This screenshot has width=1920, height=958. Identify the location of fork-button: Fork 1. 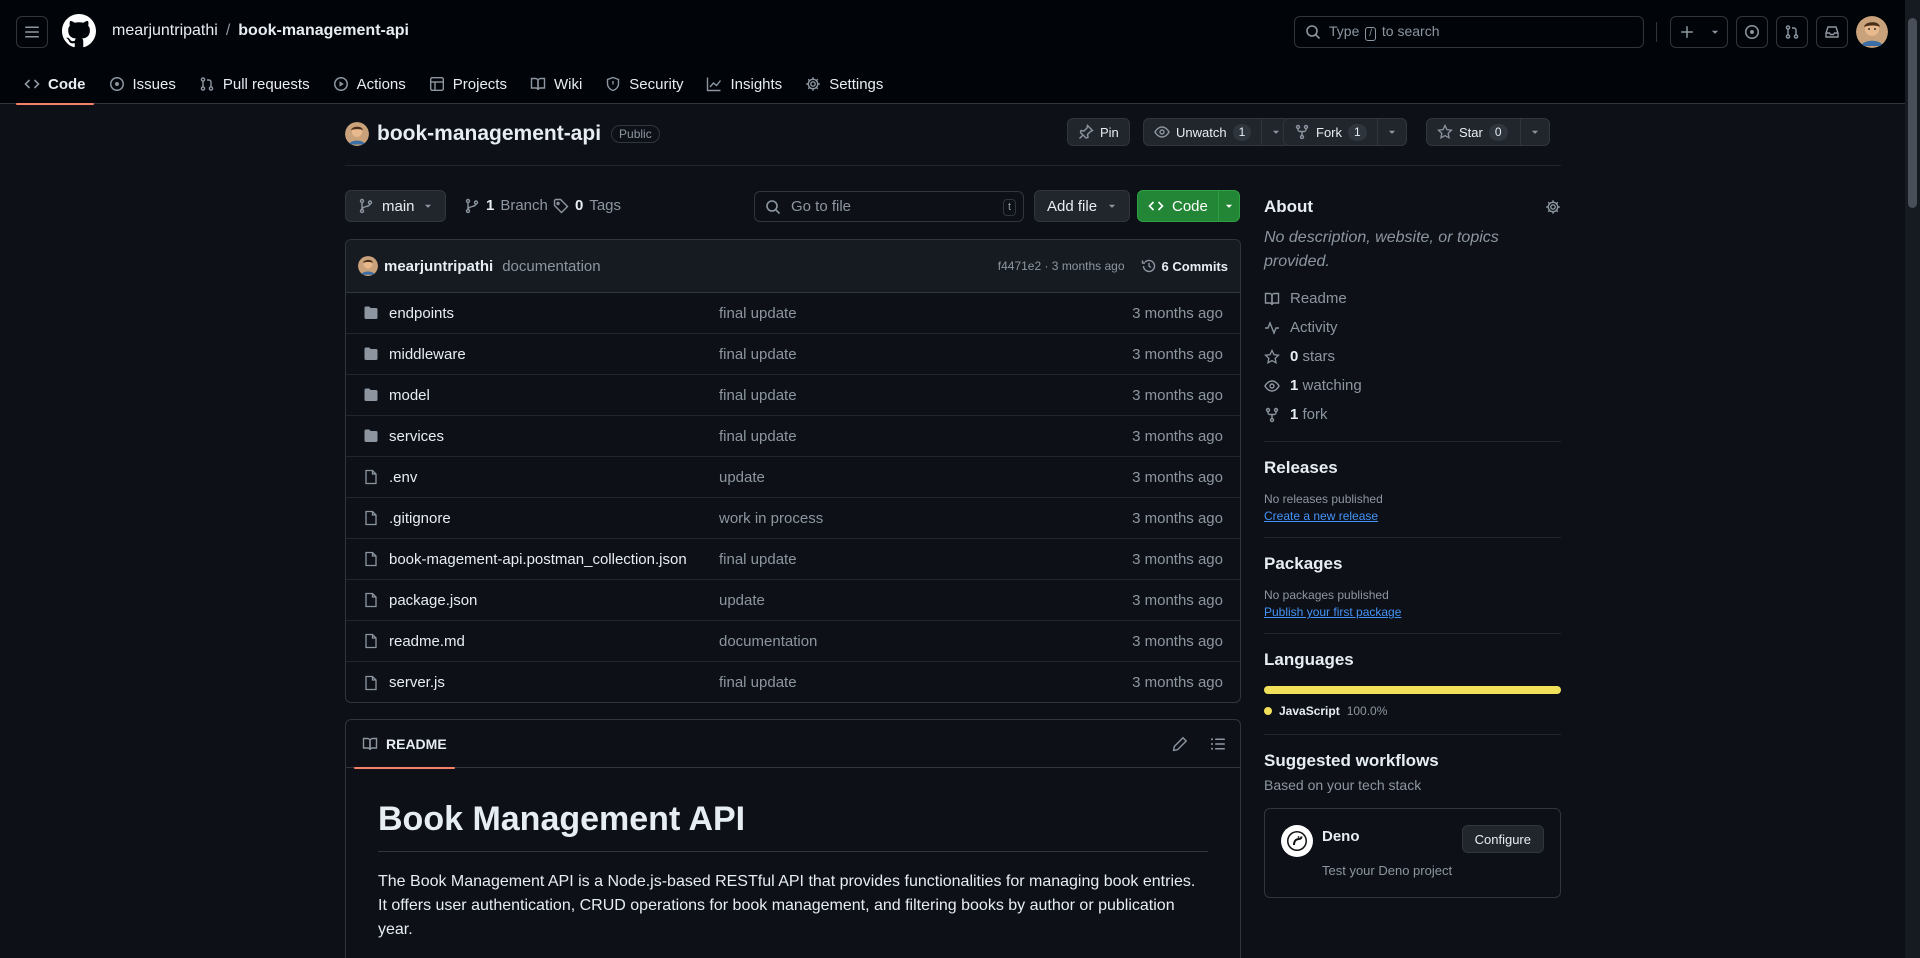
(1345, 132).